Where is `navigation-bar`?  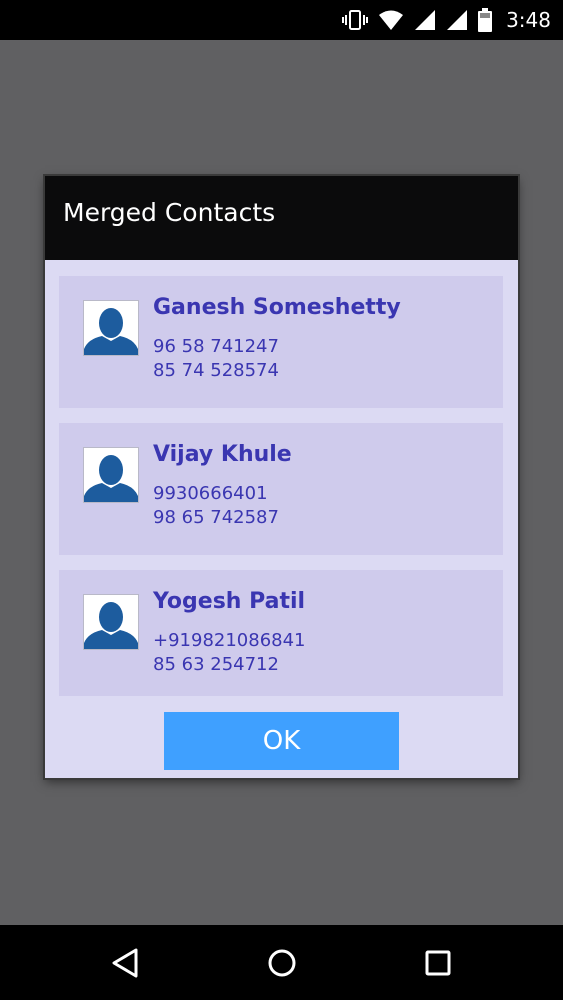
navigation-bar is located at coordinates (281, 962).